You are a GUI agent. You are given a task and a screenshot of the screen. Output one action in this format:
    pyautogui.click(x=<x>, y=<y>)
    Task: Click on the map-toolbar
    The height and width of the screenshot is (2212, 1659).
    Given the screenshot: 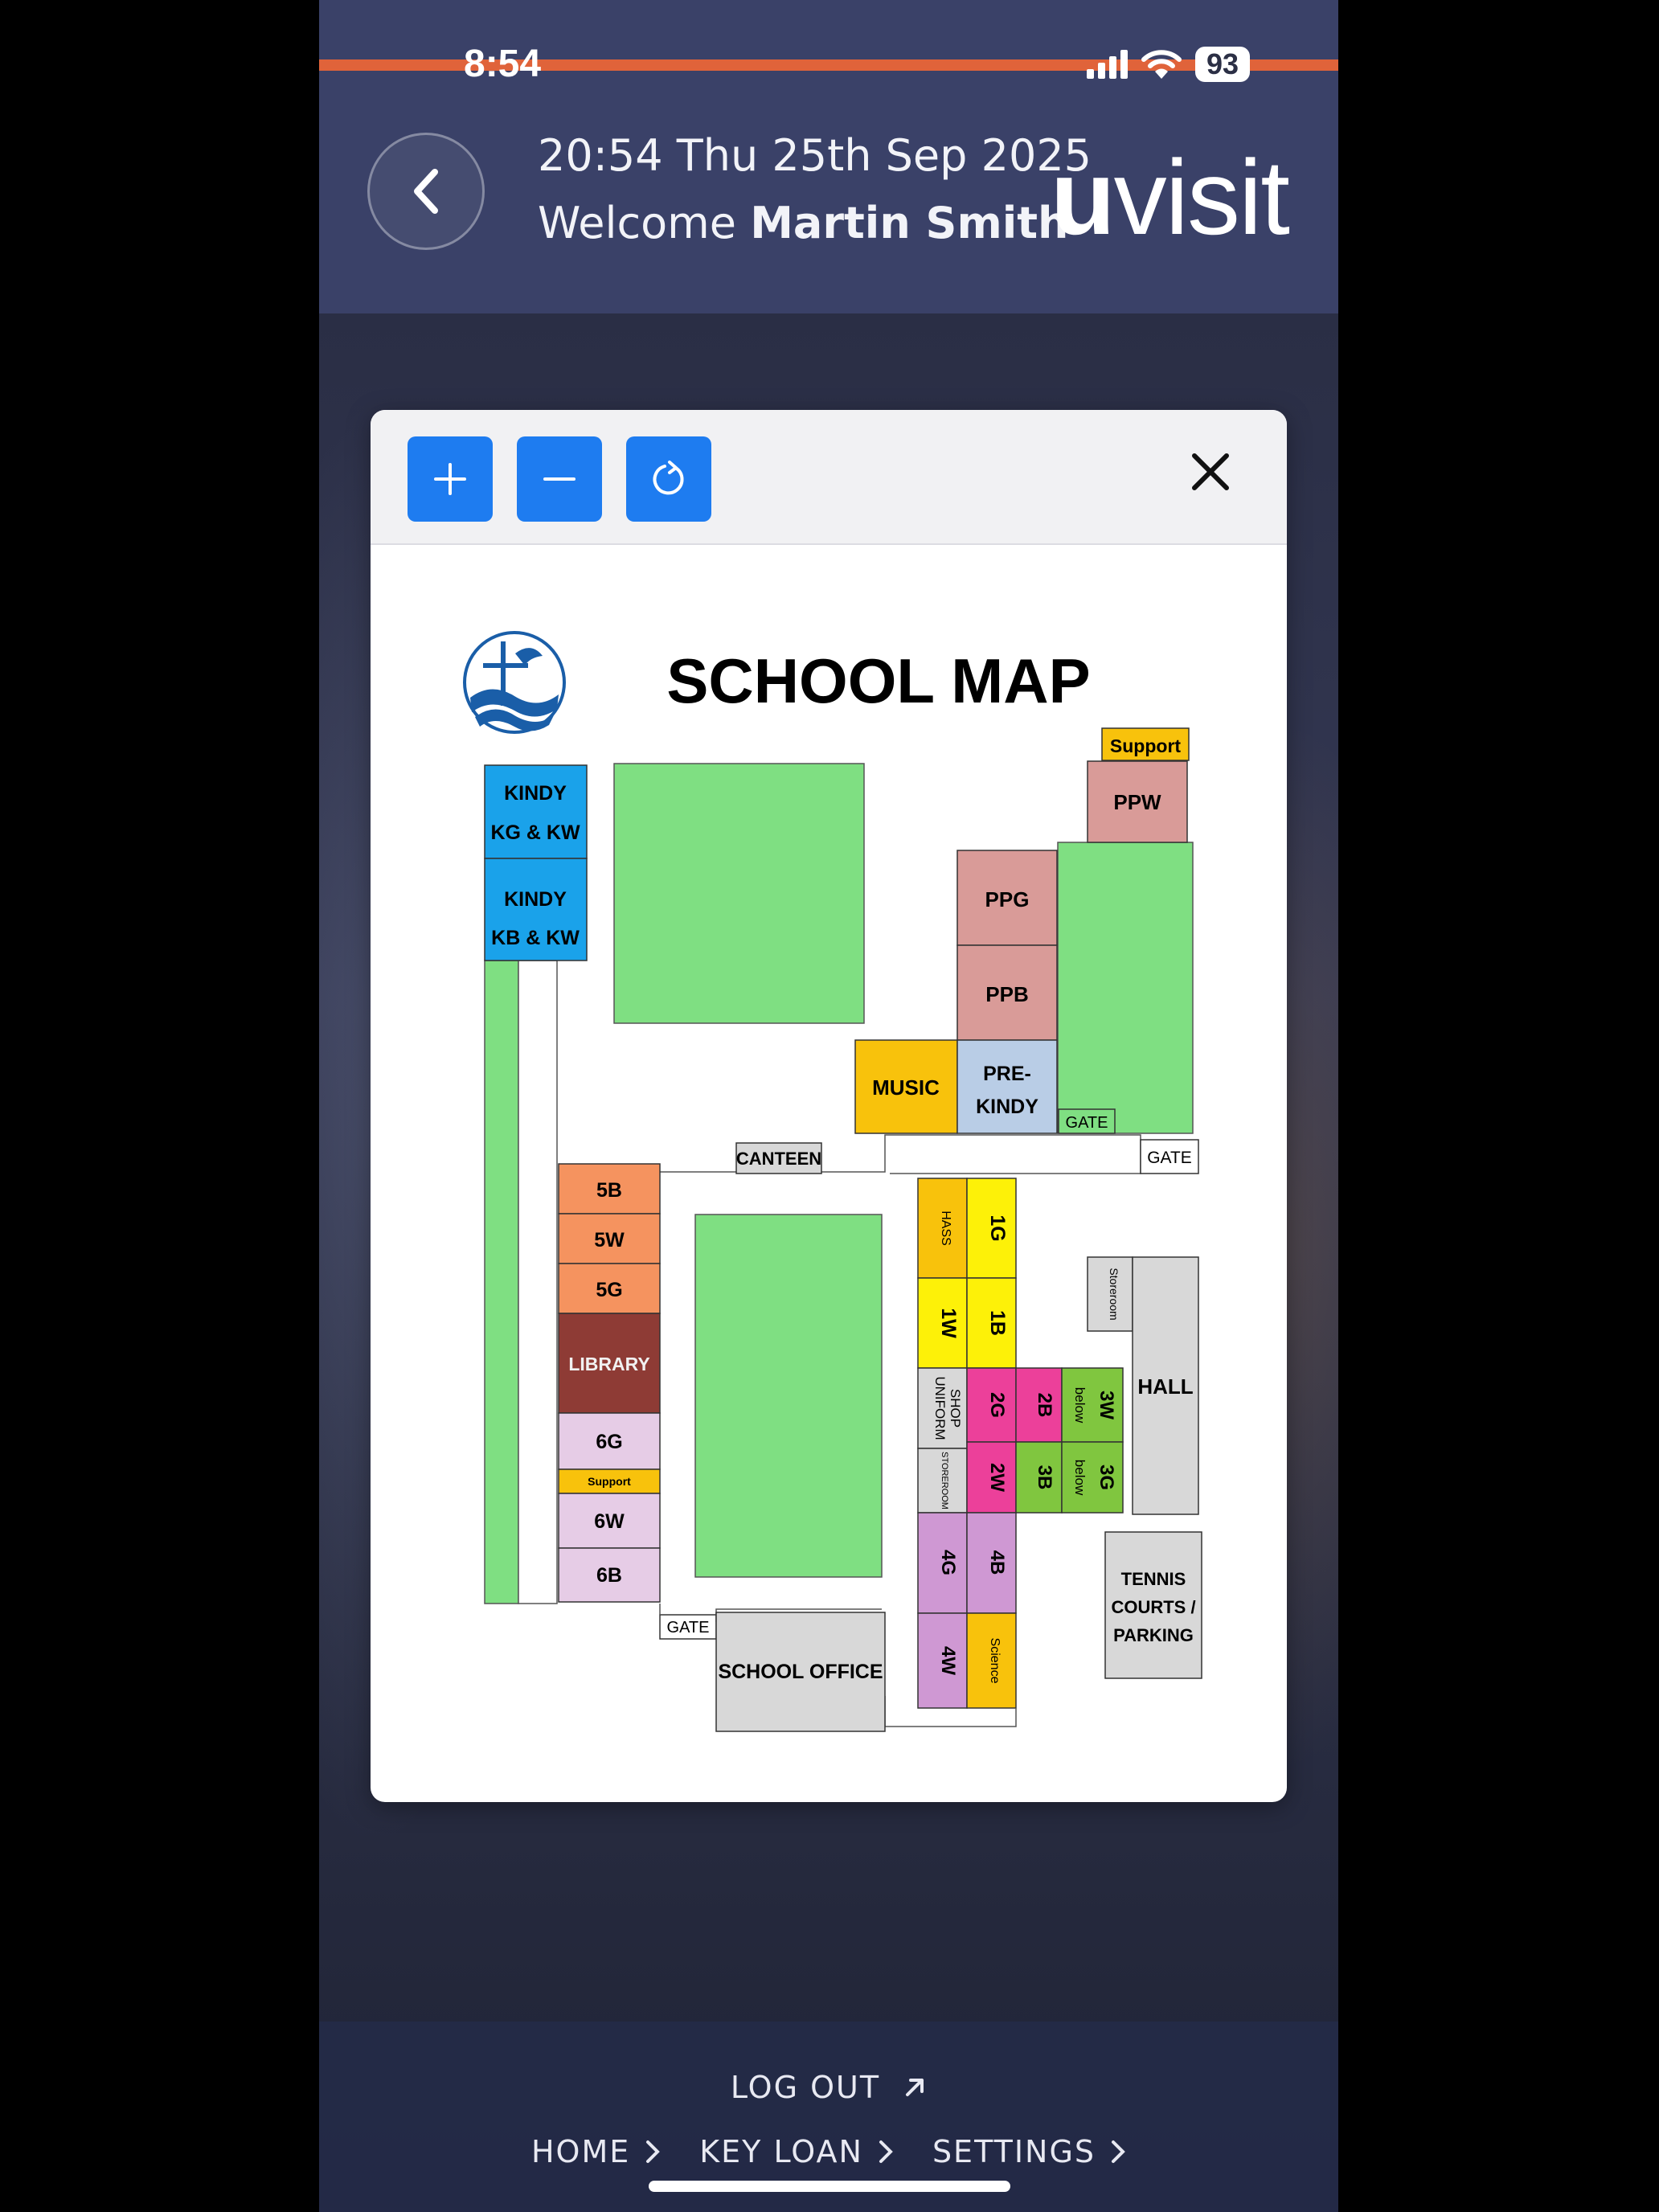 What is the action you would take?
    pyautogui.click(x=829, y=477)
    